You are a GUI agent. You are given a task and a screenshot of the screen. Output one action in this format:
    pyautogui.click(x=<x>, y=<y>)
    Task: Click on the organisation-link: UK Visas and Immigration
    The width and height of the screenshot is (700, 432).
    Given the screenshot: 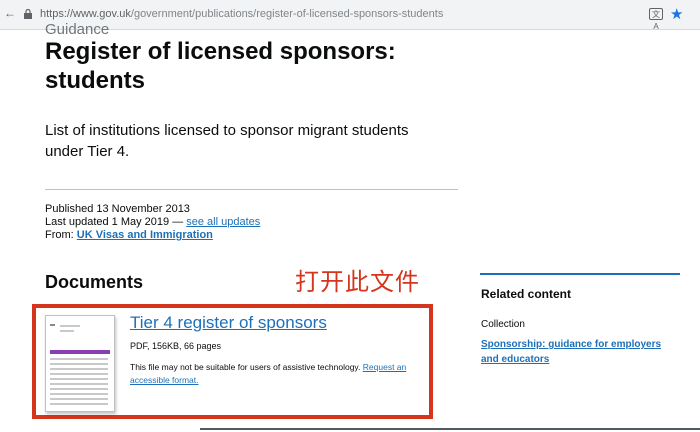 What is the action you would take?
    pyautogui.click(x=145, y=235)
    